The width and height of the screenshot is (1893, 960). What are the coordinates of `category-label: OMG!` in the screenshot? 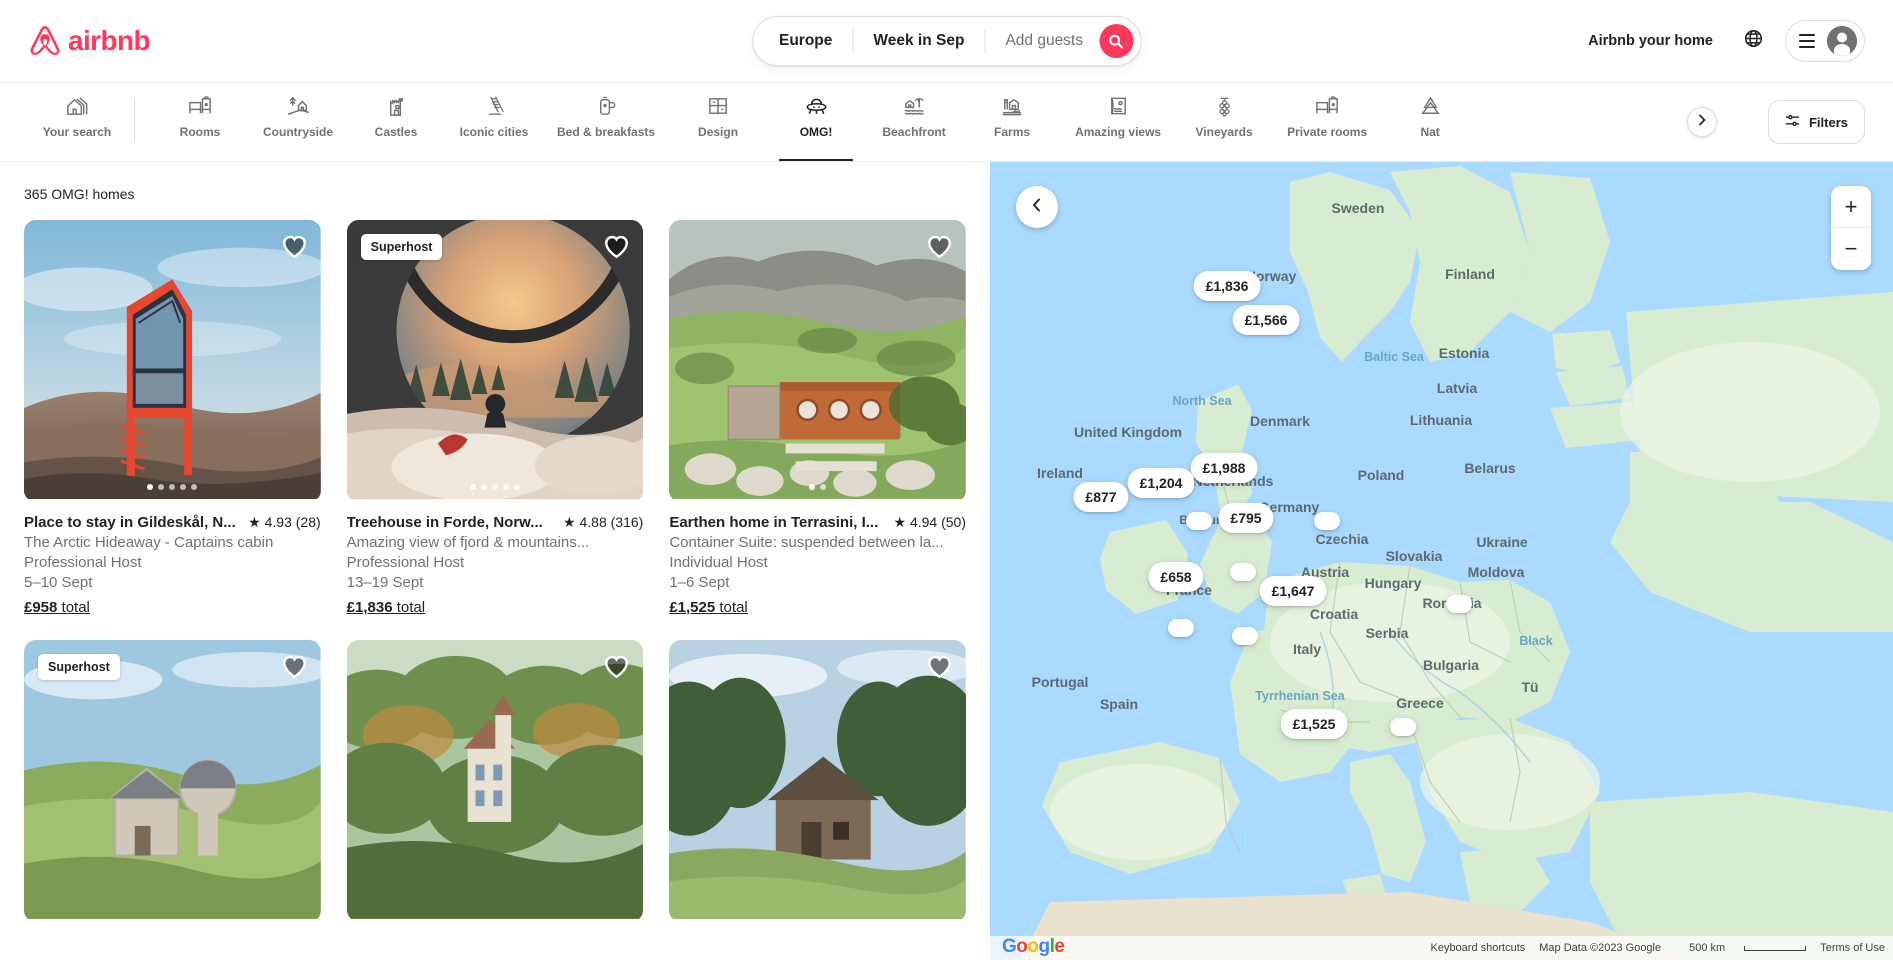 It's located at (816, 132).